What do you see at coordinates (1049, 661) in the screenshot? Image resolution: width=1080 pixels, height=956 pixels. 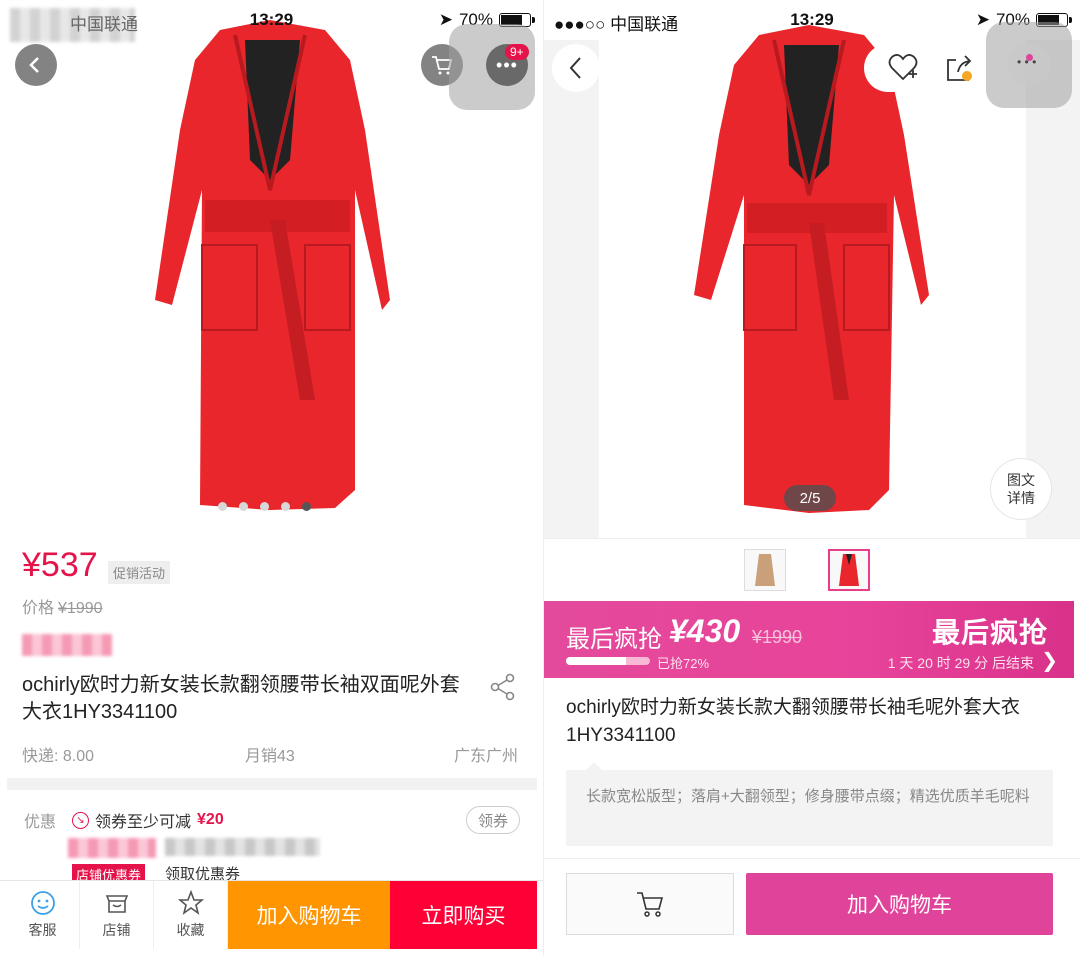 I see `chevron-right-icon: ❯` at bounding box center [1049, 661].